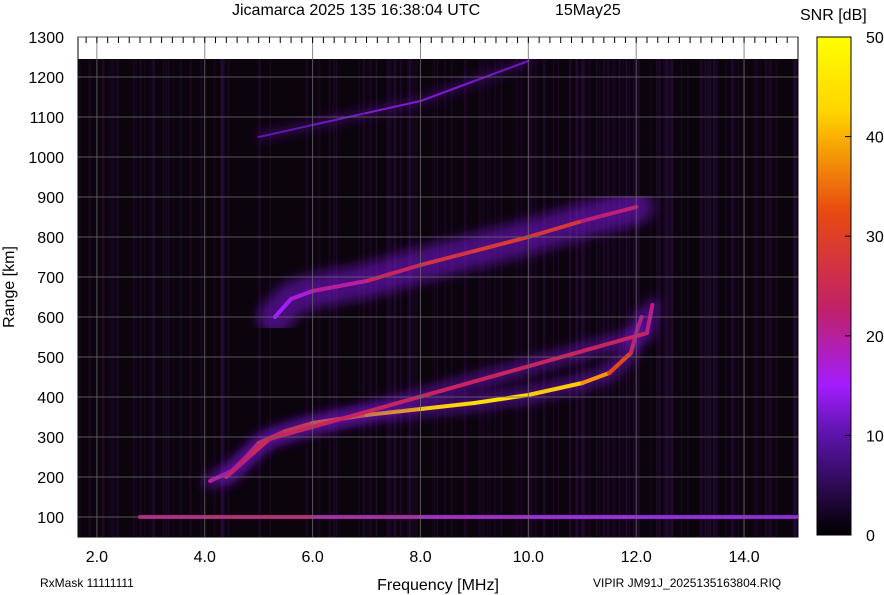 This screenshot has height=595, width=884. I want to click on y-tick-label: 800, so click(50, 238).